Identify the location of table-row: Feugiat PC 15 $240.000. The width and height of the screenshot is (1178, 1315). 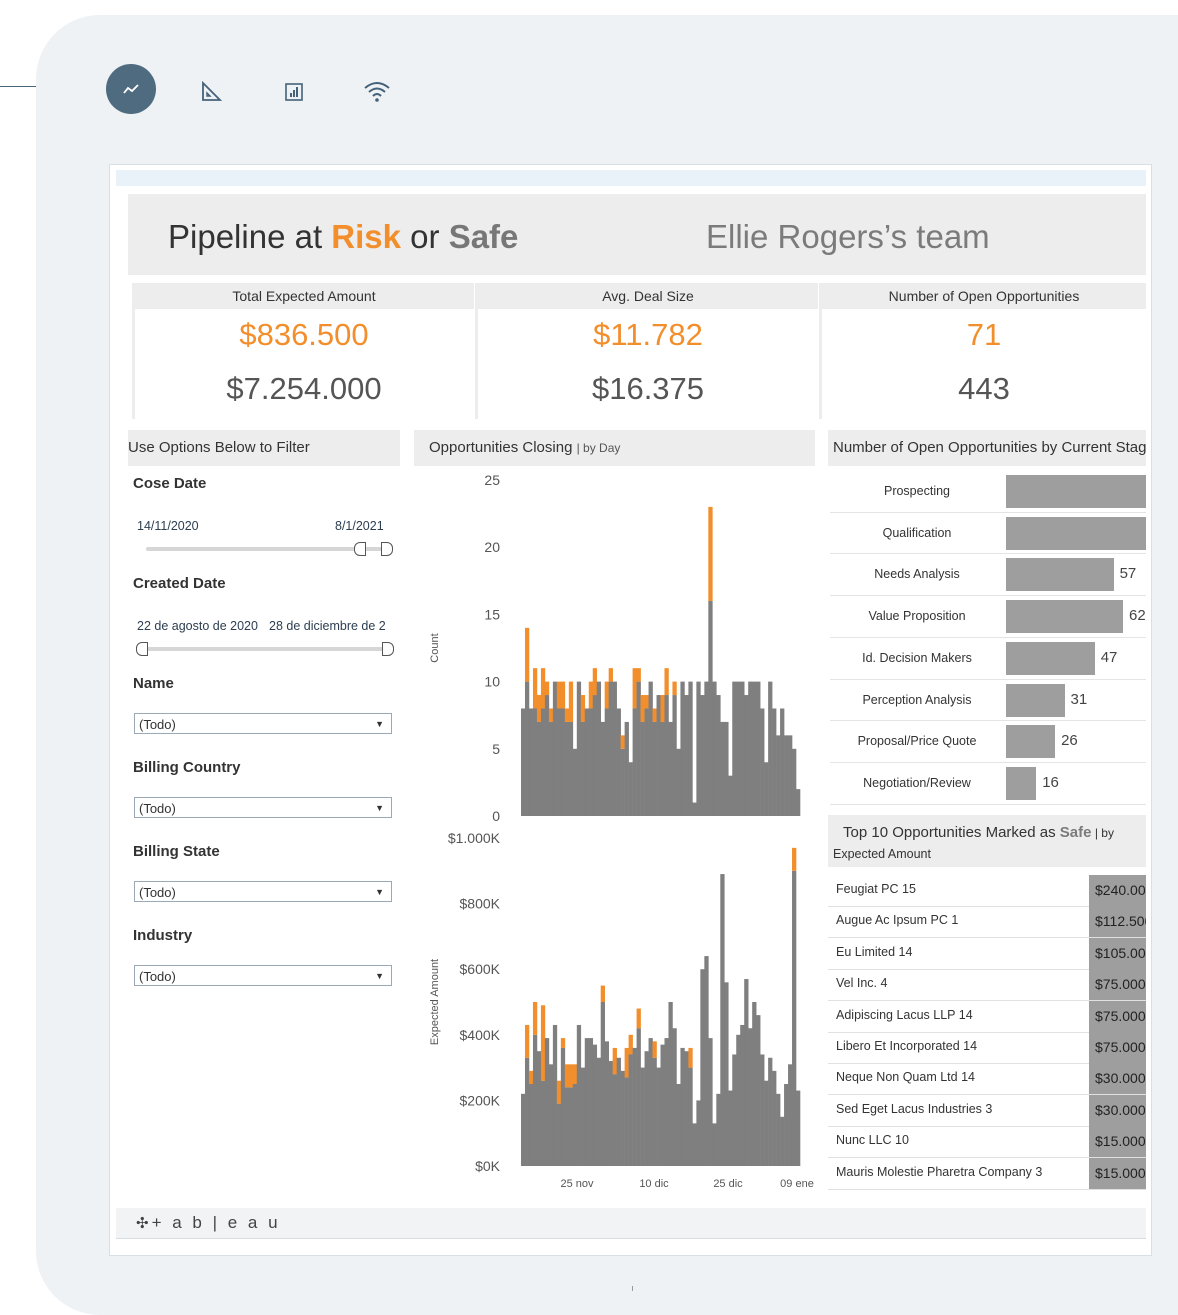
(987, 891).